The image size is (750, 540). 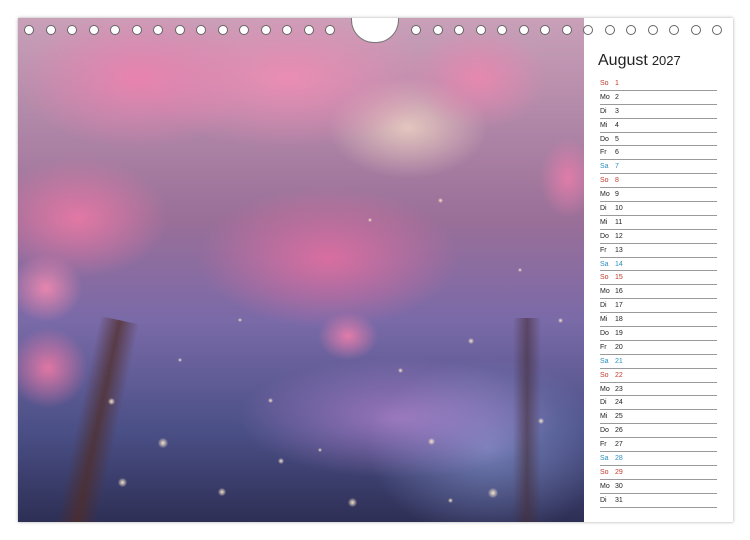 I want to click on day-number: 5, so click(x=617, y=139).